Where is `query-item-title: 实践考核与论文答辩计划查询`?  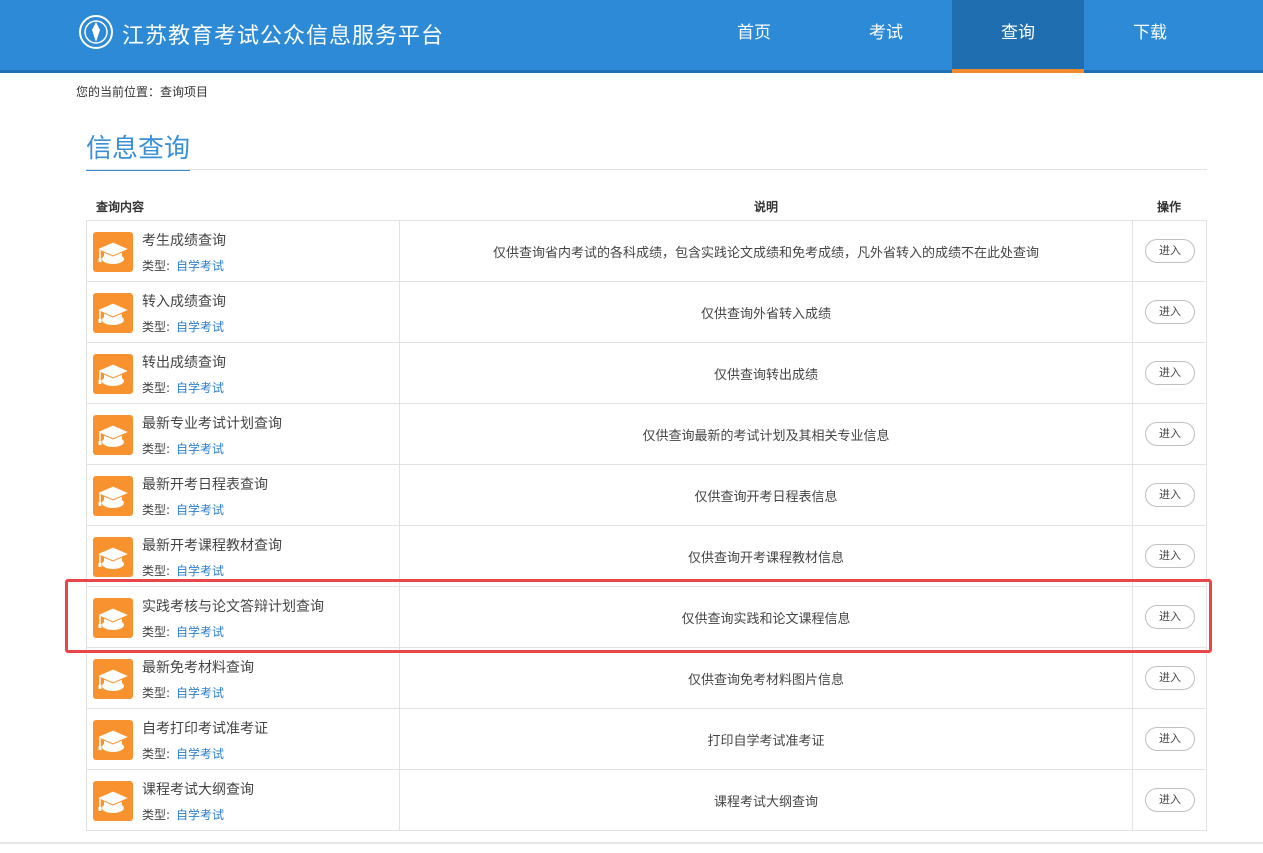 query-item-title: 实践考核与论文答辩计划查询 is located at coordinates (233, 606).